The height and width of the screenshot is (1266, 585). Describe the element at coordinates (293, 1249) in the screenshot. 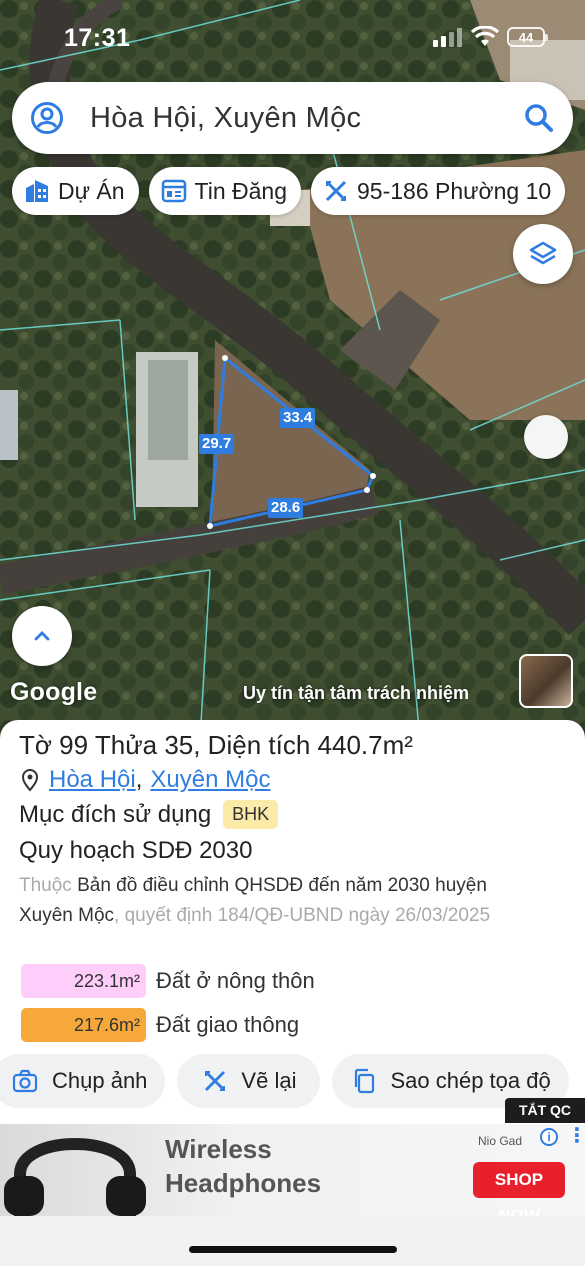

I see `home-indicator` at that location.